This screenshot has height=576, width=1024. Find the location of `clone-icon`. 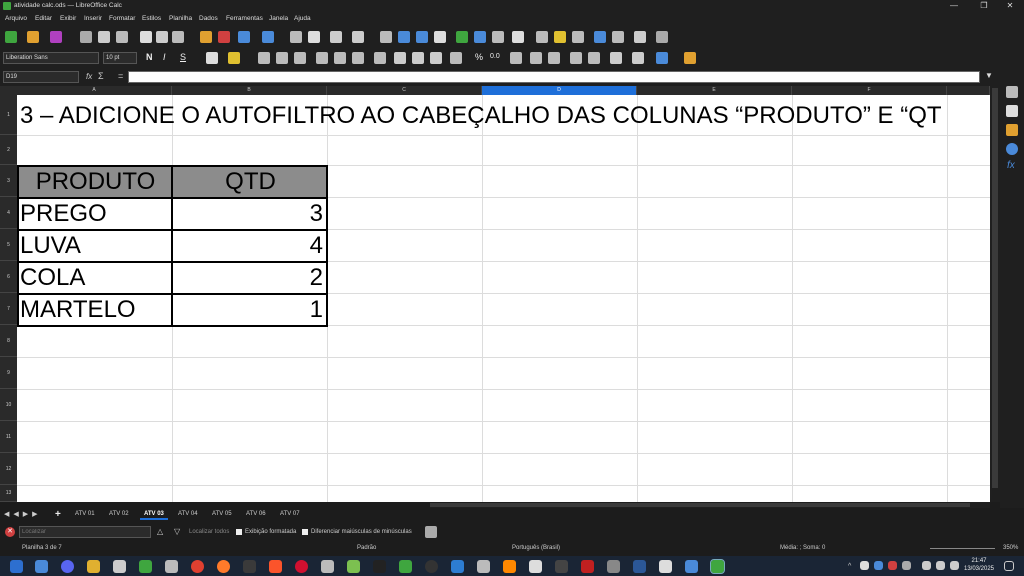

clone-icon is located at coordinates (206, 37).